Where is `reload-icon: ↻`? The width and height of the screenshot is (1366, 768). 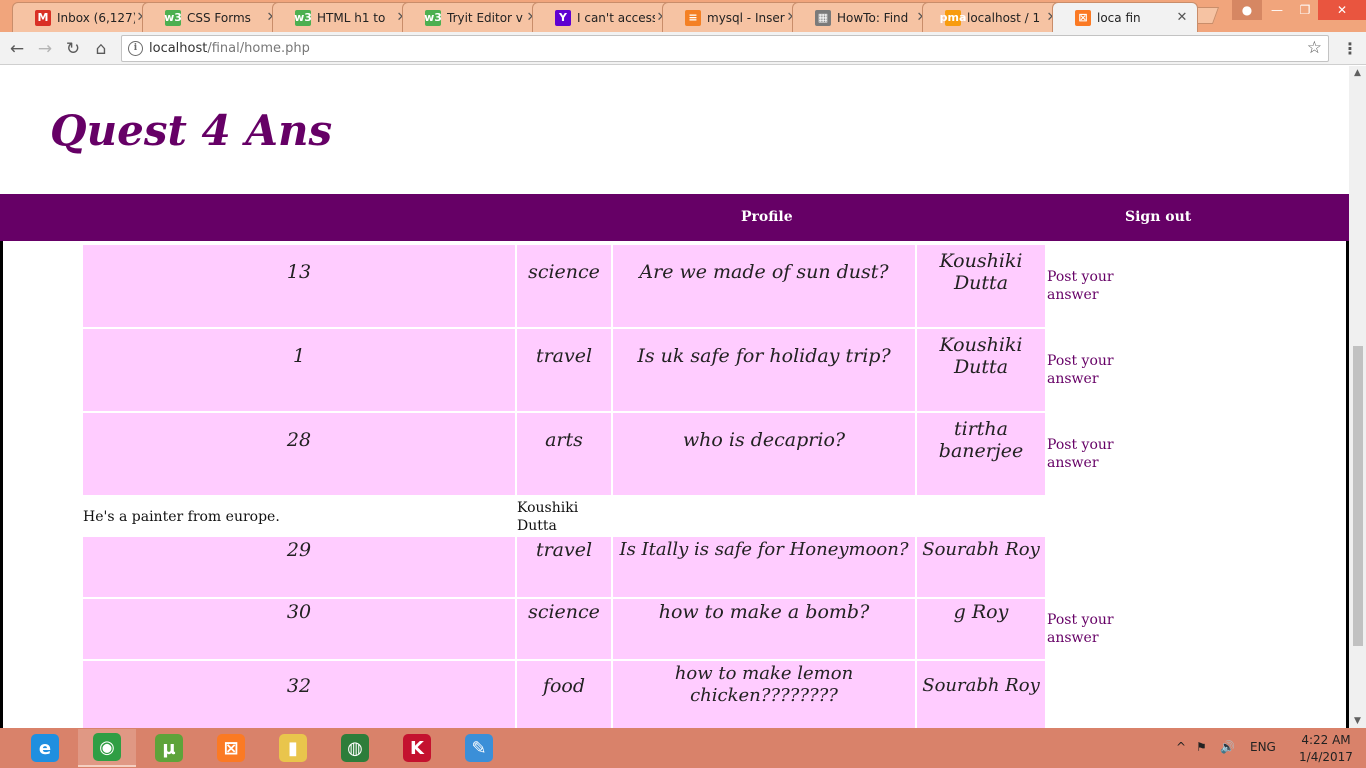
reload-icon: ↻ is located at coordinates (73, 49).